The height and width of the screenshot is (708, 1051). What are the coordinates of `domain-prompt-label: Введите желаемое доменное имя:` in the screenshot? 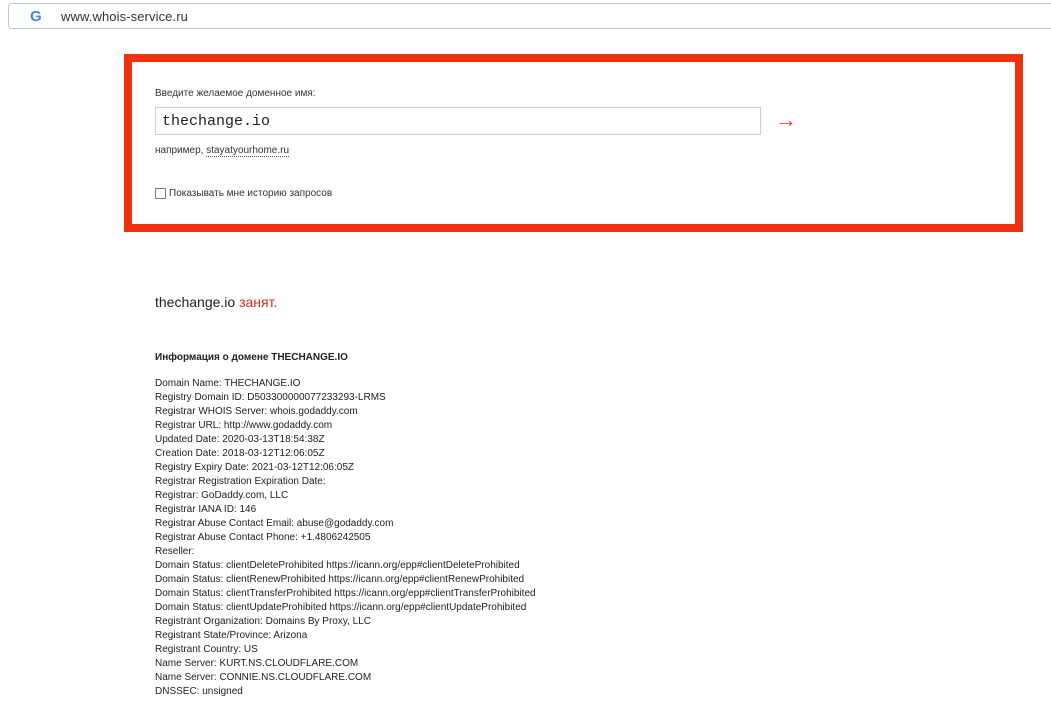 It's located at (235, 93).